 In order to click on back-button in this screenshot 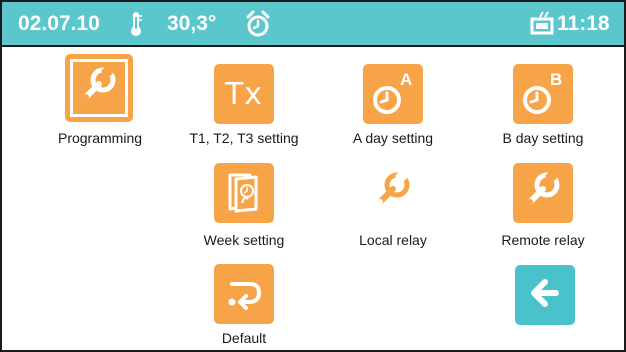, I will do `click(545, 295)`.